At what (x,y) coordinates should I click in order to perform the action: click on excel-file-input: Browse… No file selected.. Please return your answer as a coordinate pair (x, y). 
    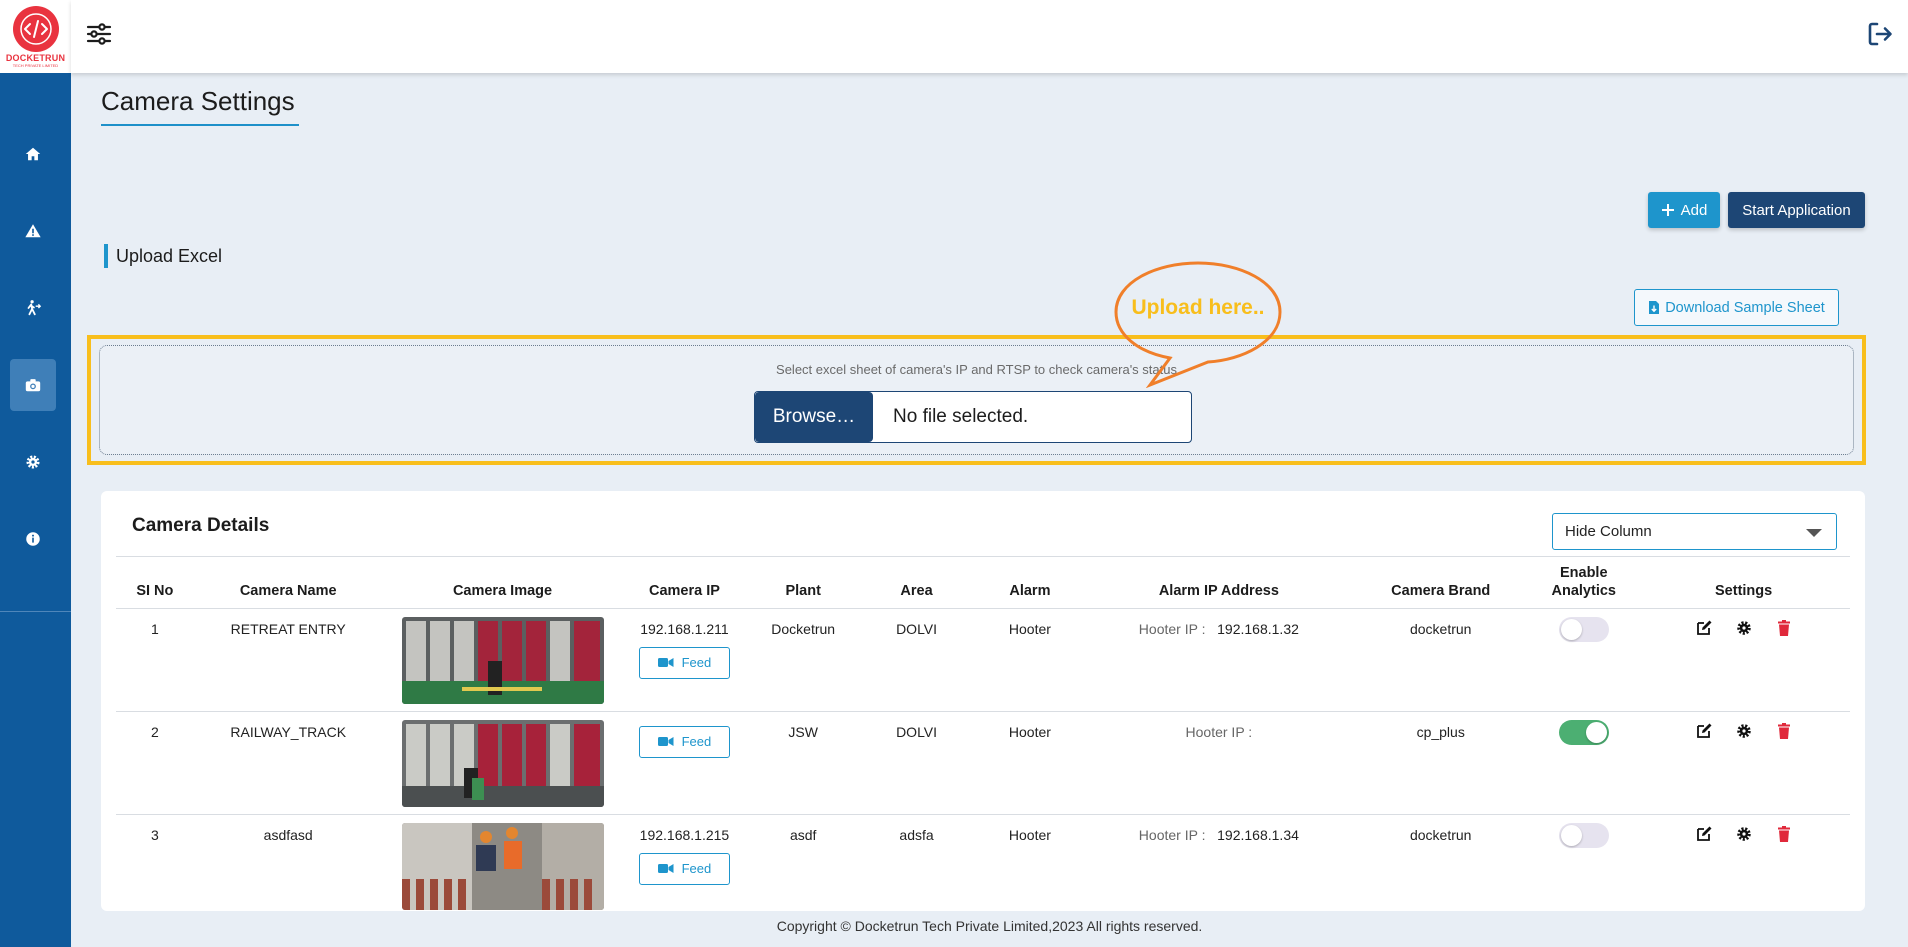
    Looking at the image, I should click on (973, 417).